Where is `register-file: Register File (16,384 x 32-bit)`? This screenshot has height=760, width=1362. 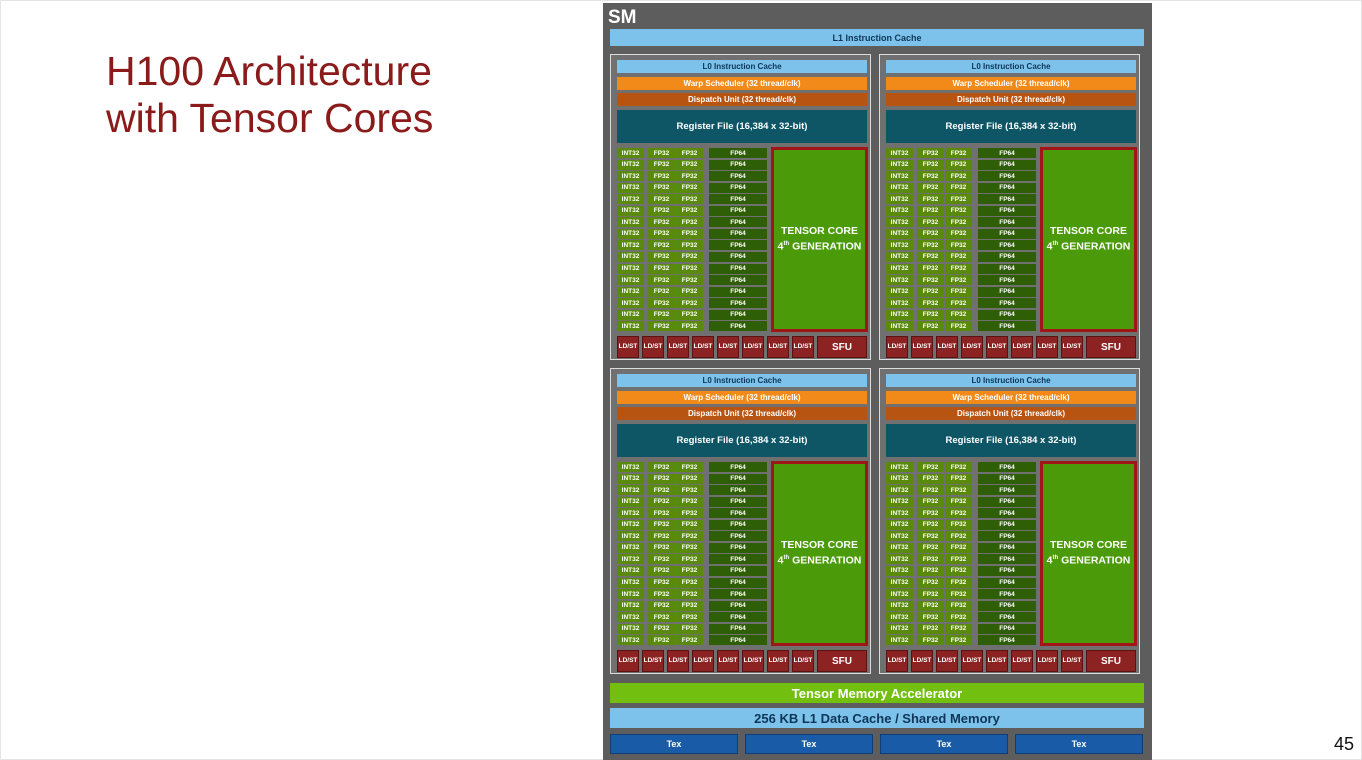 register-file: Register File (16,384 x 32-bit) is located at coordinates (1011, 126).